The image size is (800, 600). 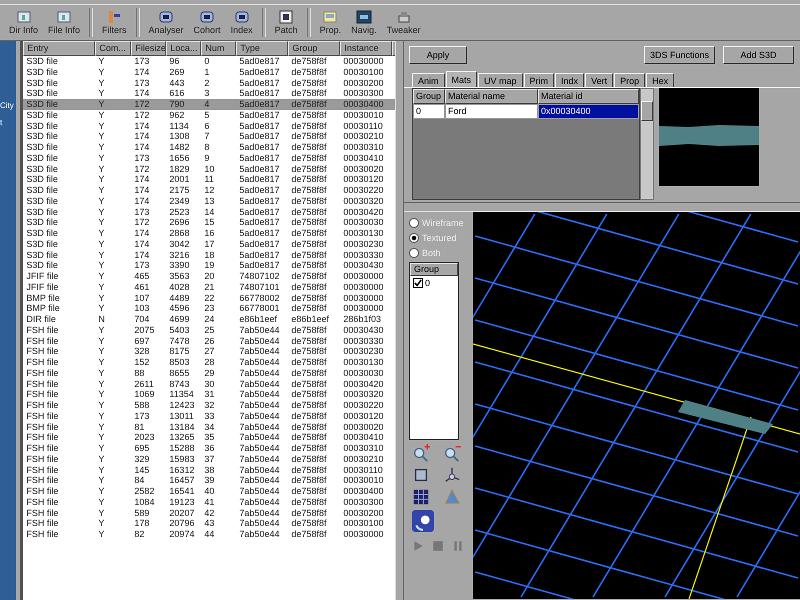 I want to click on table-row: S3D file Y 174 616 3 5ad0e817 de758f8f 00030300, so click(x=209, y=93).